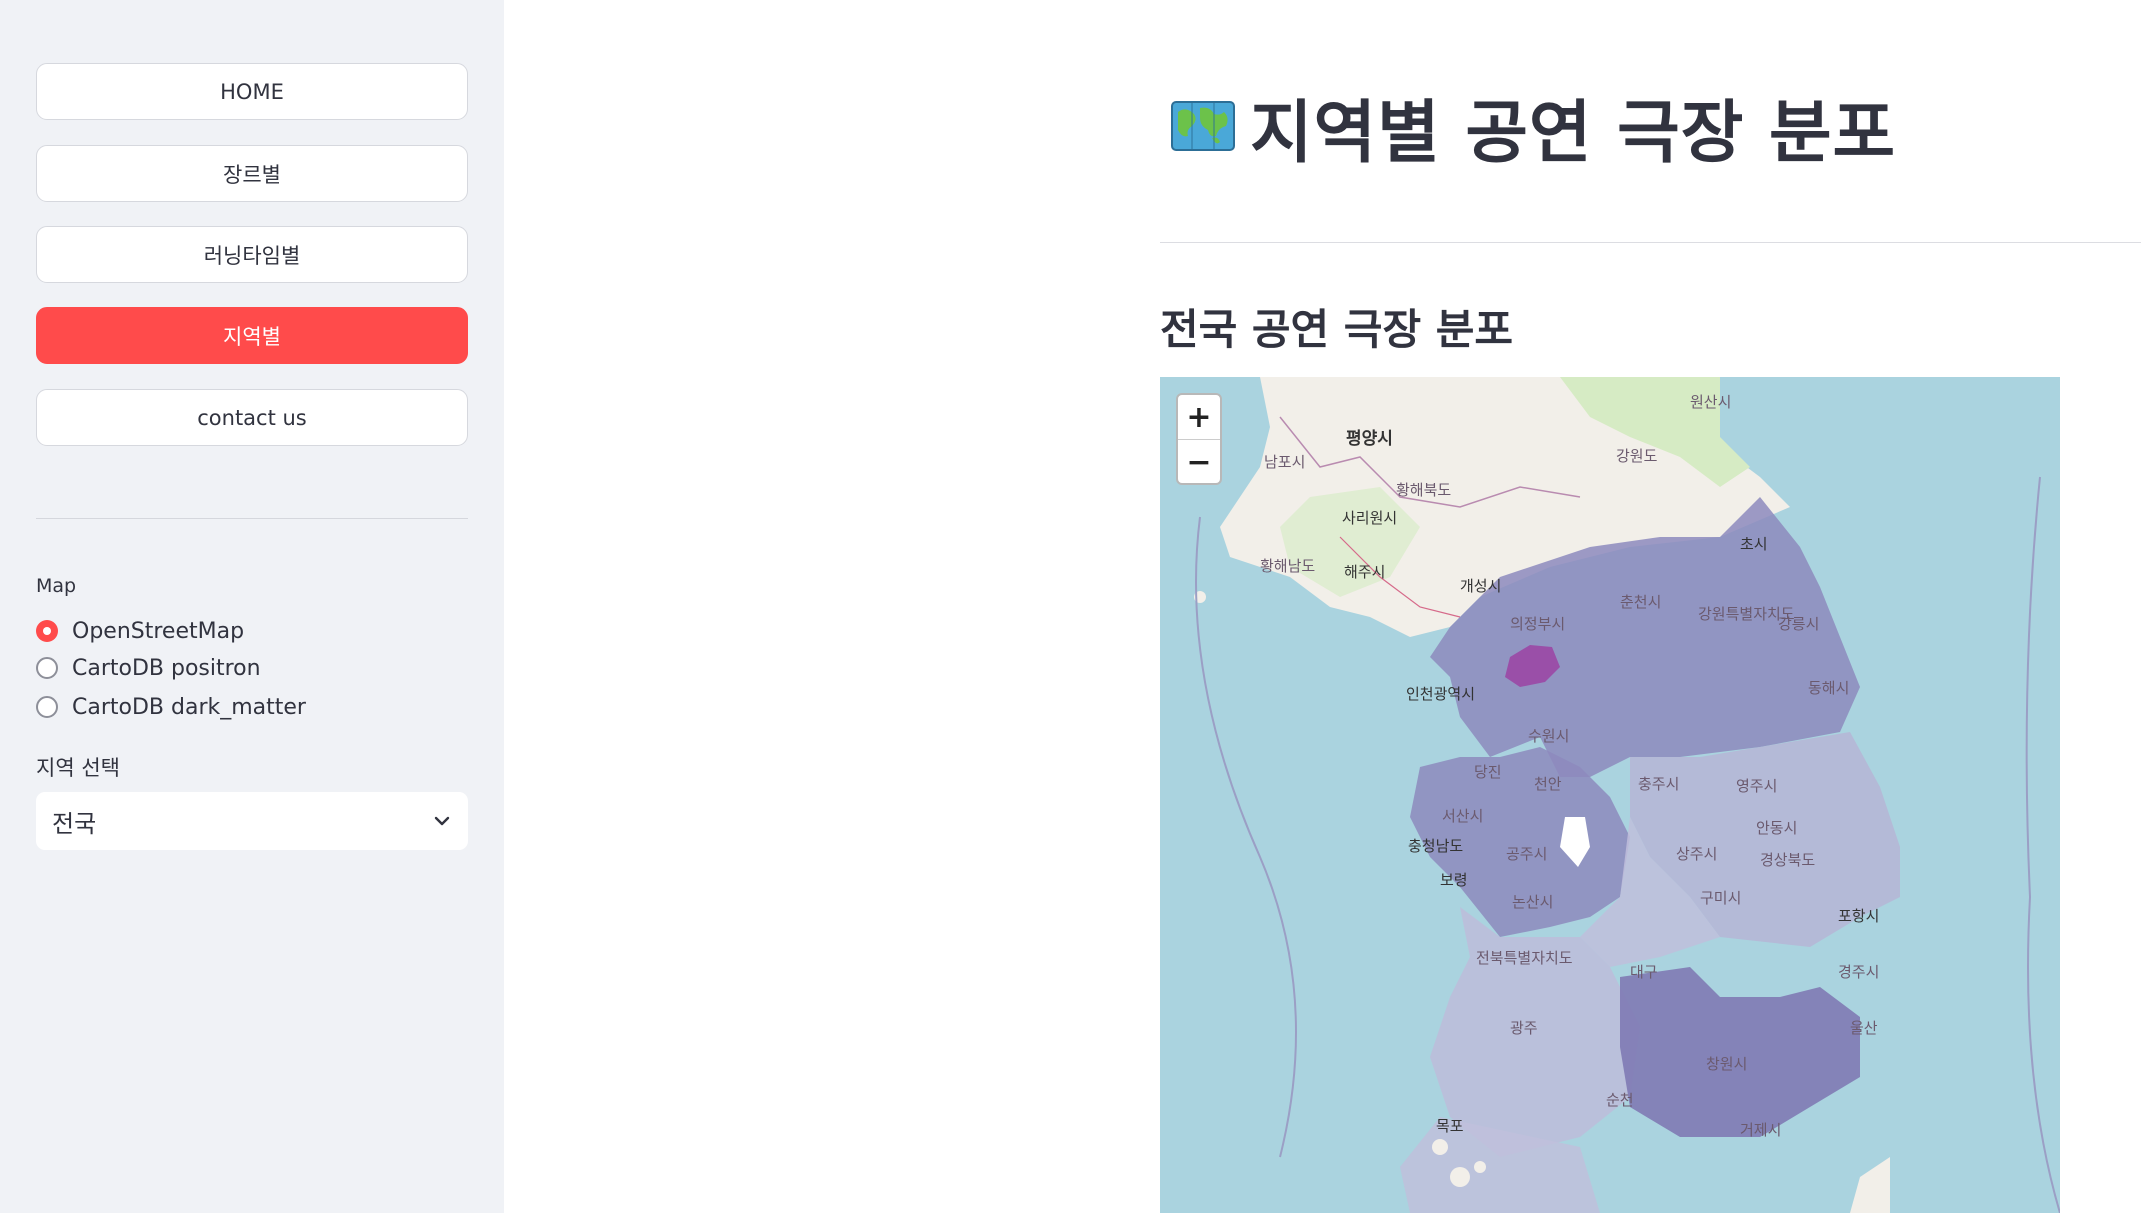 The image size is (2141, 1213). I want to click on map-place-label: 영주시, so click(1757, 786).